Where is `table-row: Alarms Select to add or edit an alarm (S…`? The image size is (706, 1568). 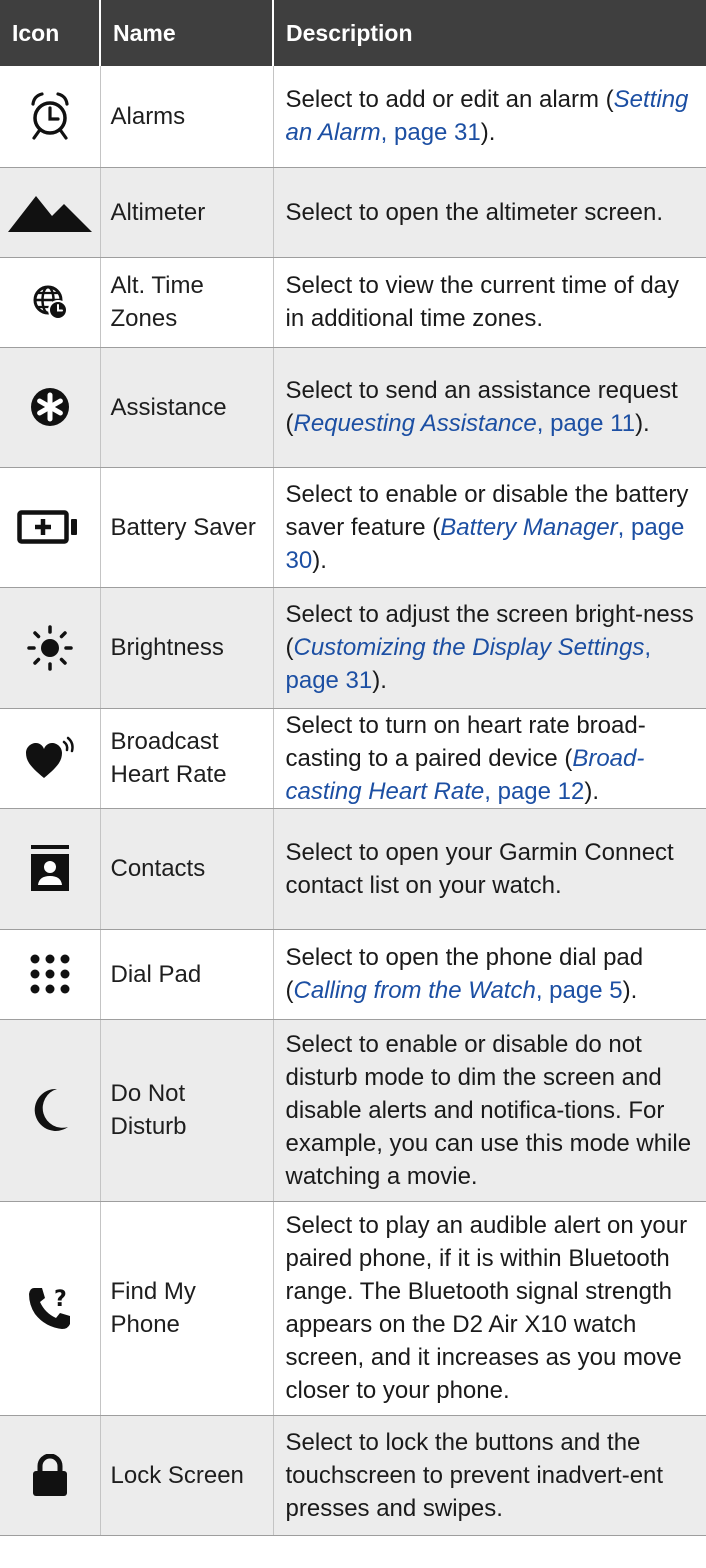
table-row: Alarms Select to add or edit an alarm (S… is located at coordinates (353, 117).